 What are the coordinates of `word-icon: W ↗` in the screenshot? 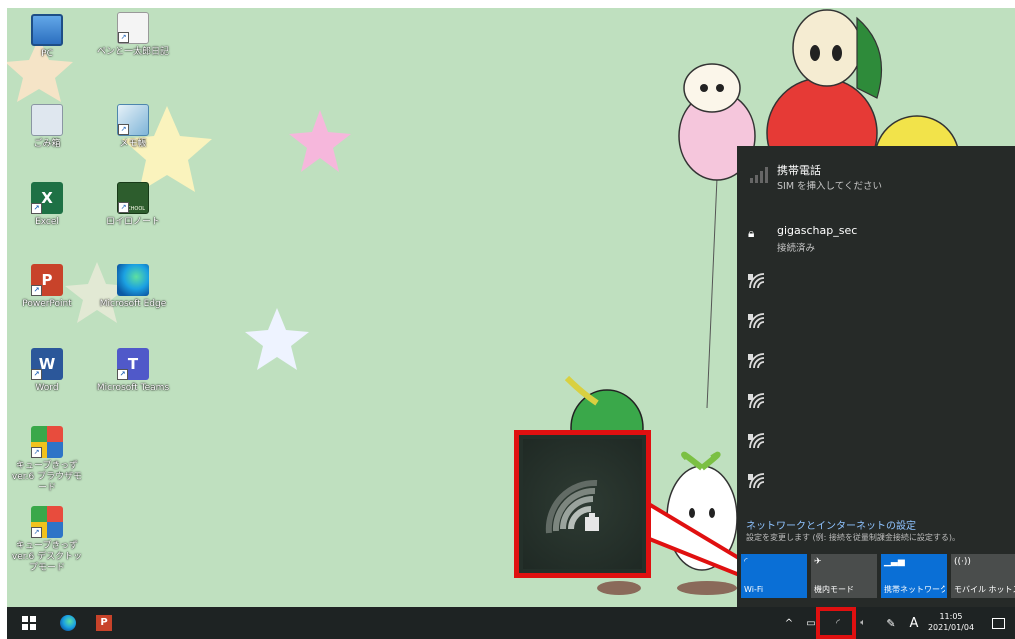 It's located at (47, 364).